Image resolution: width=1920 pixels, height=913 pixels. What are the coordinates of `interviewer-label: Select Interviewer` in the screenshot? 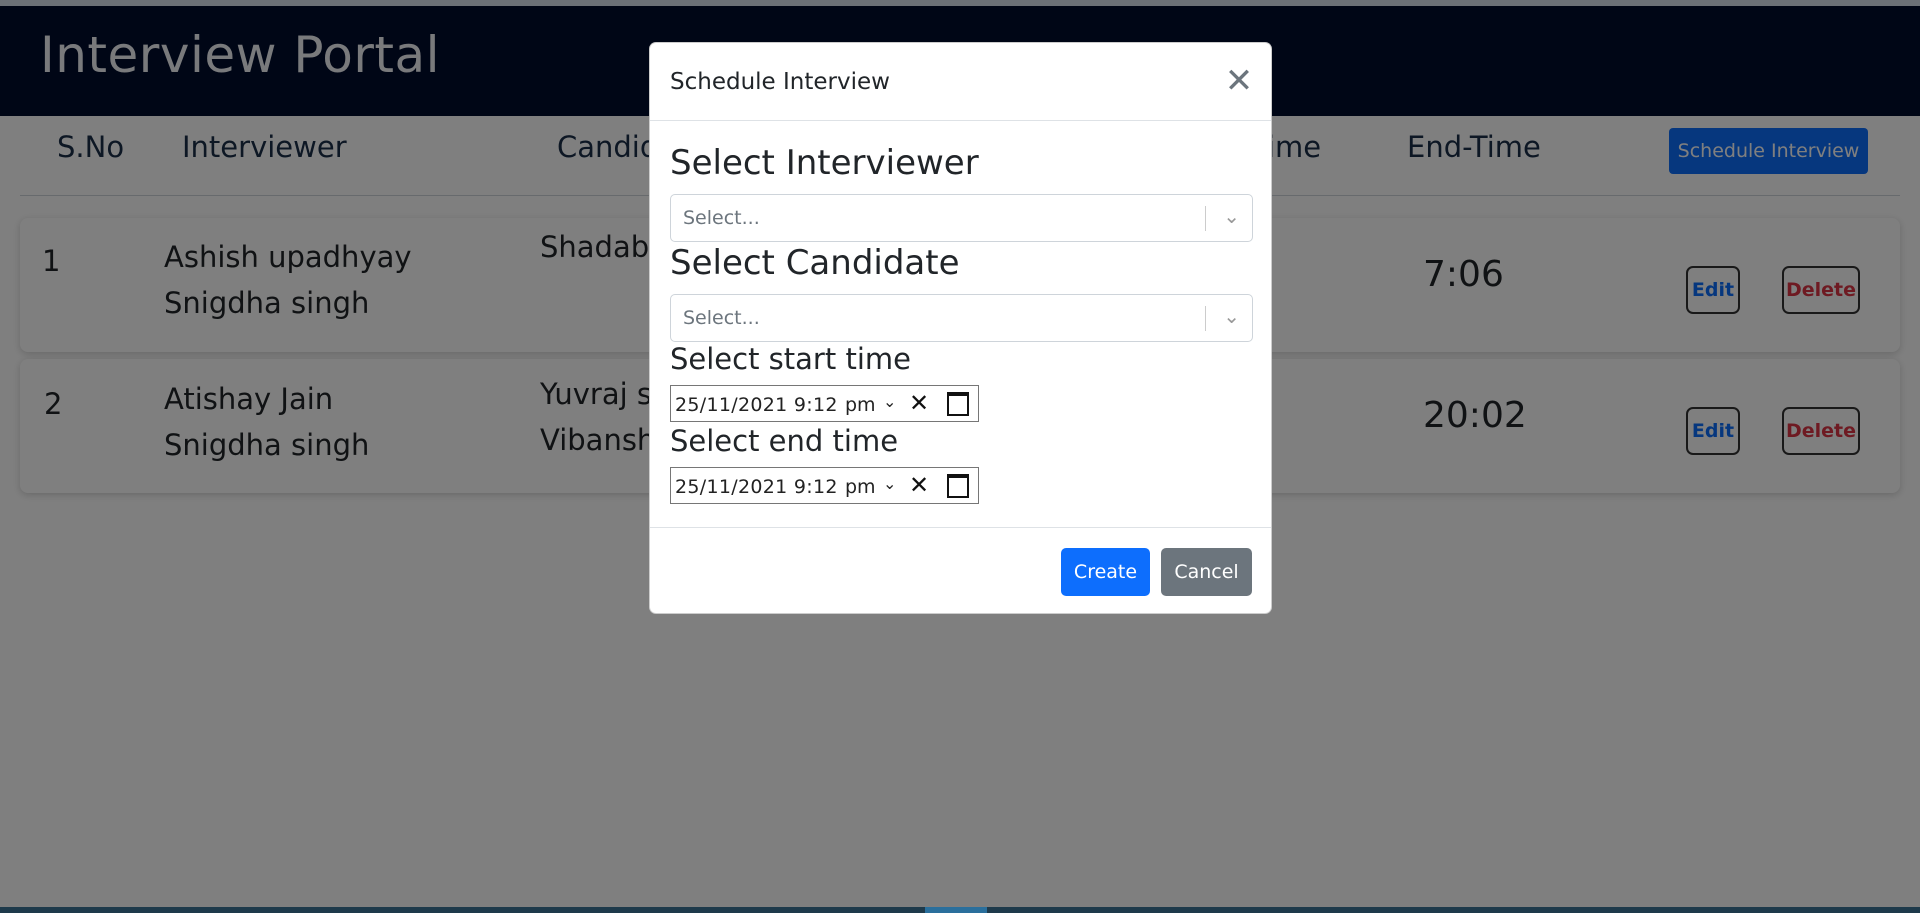 It's located at (824, 163).